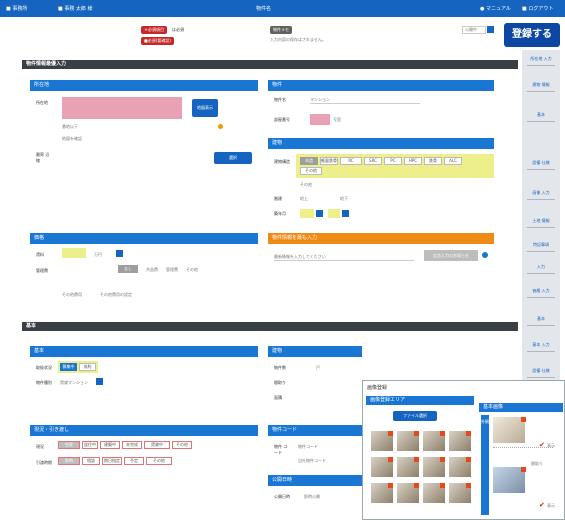 This screenshot has height=520, width=565. What do you see at coordinates (192, 270) in the screenshot?
I see `manage-option: その他` at bounding box center [192, 270].